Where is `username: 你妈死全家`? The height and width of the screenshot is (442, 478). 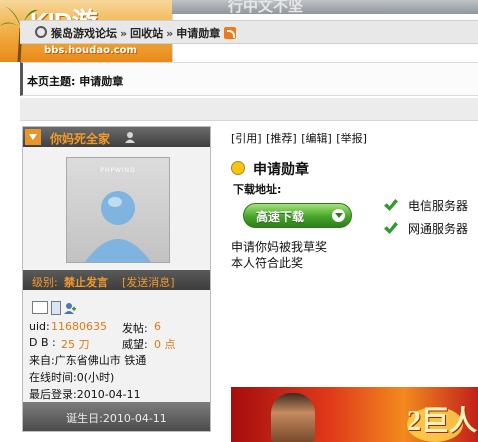 username: 你妈死全家 is located at coordinates (80, 138).